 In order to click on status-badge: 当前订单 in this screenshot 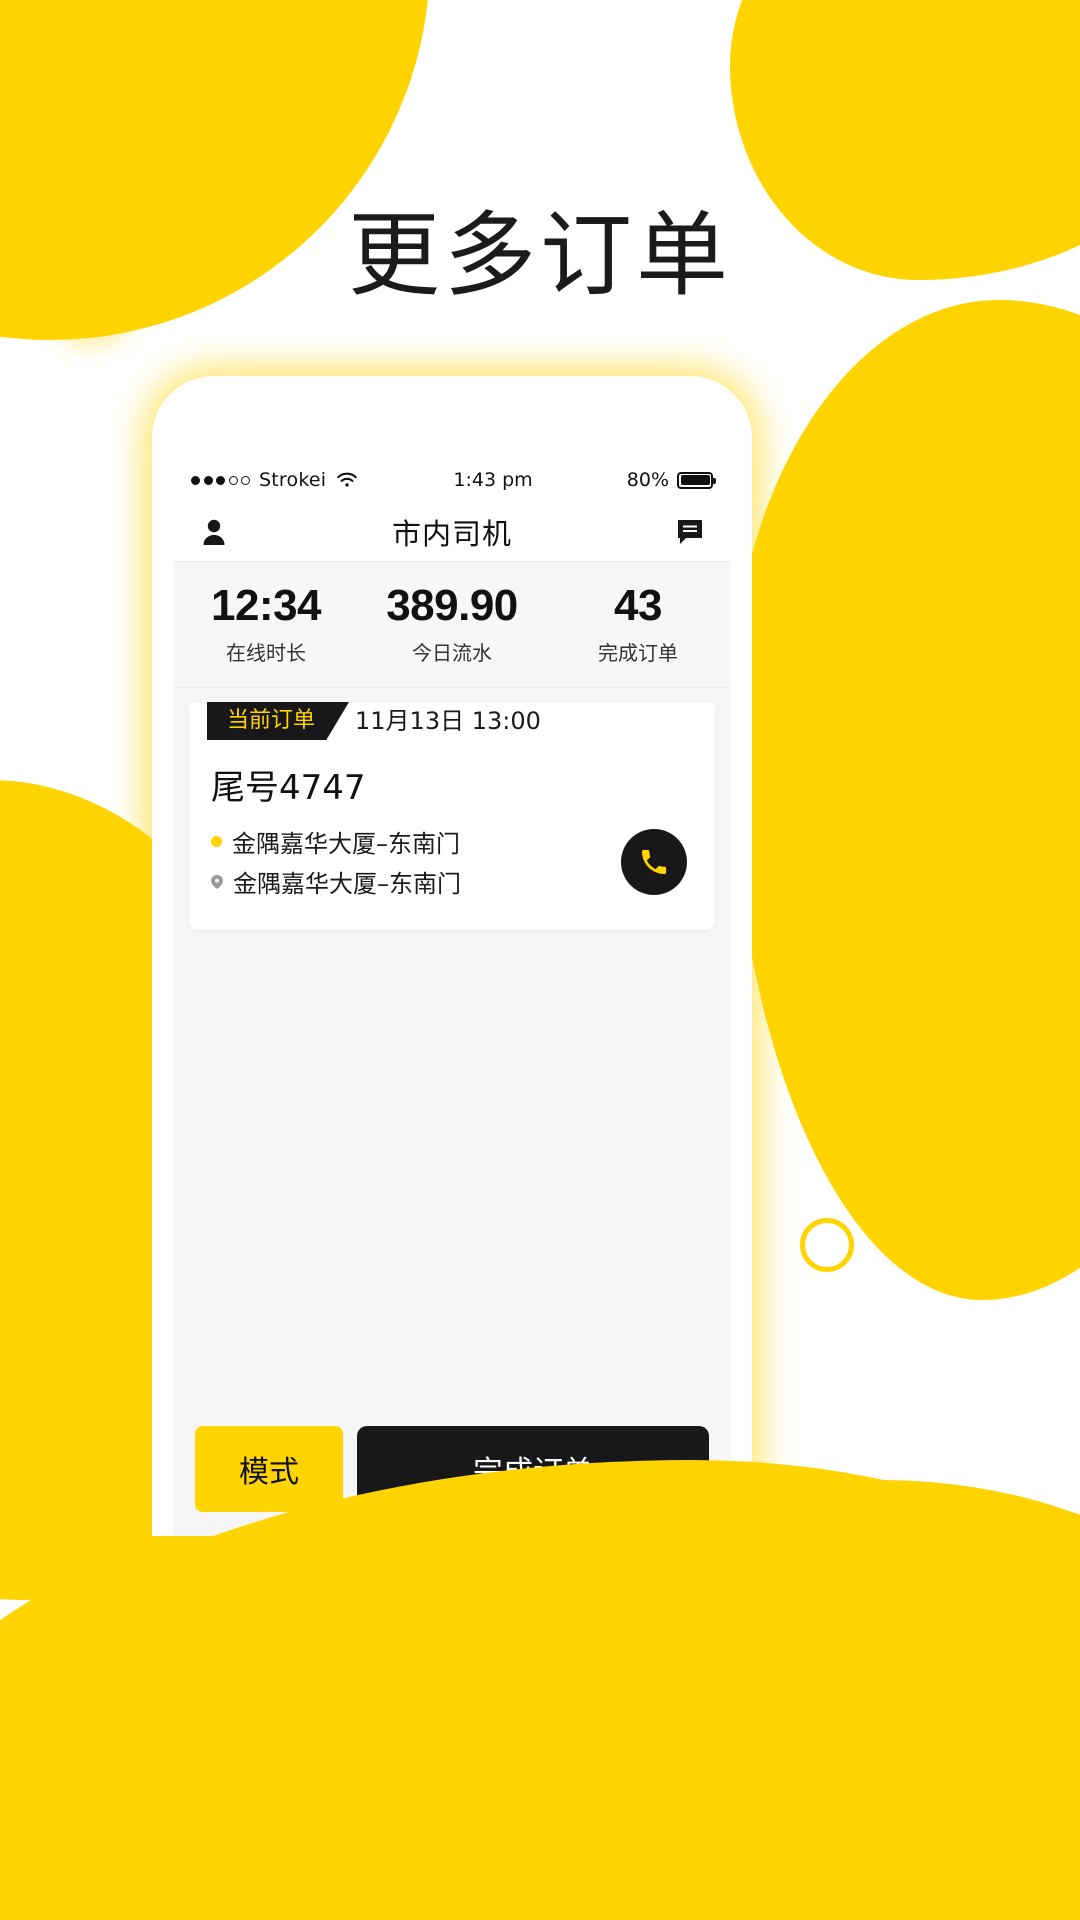, I will do `click(278, 721)`.